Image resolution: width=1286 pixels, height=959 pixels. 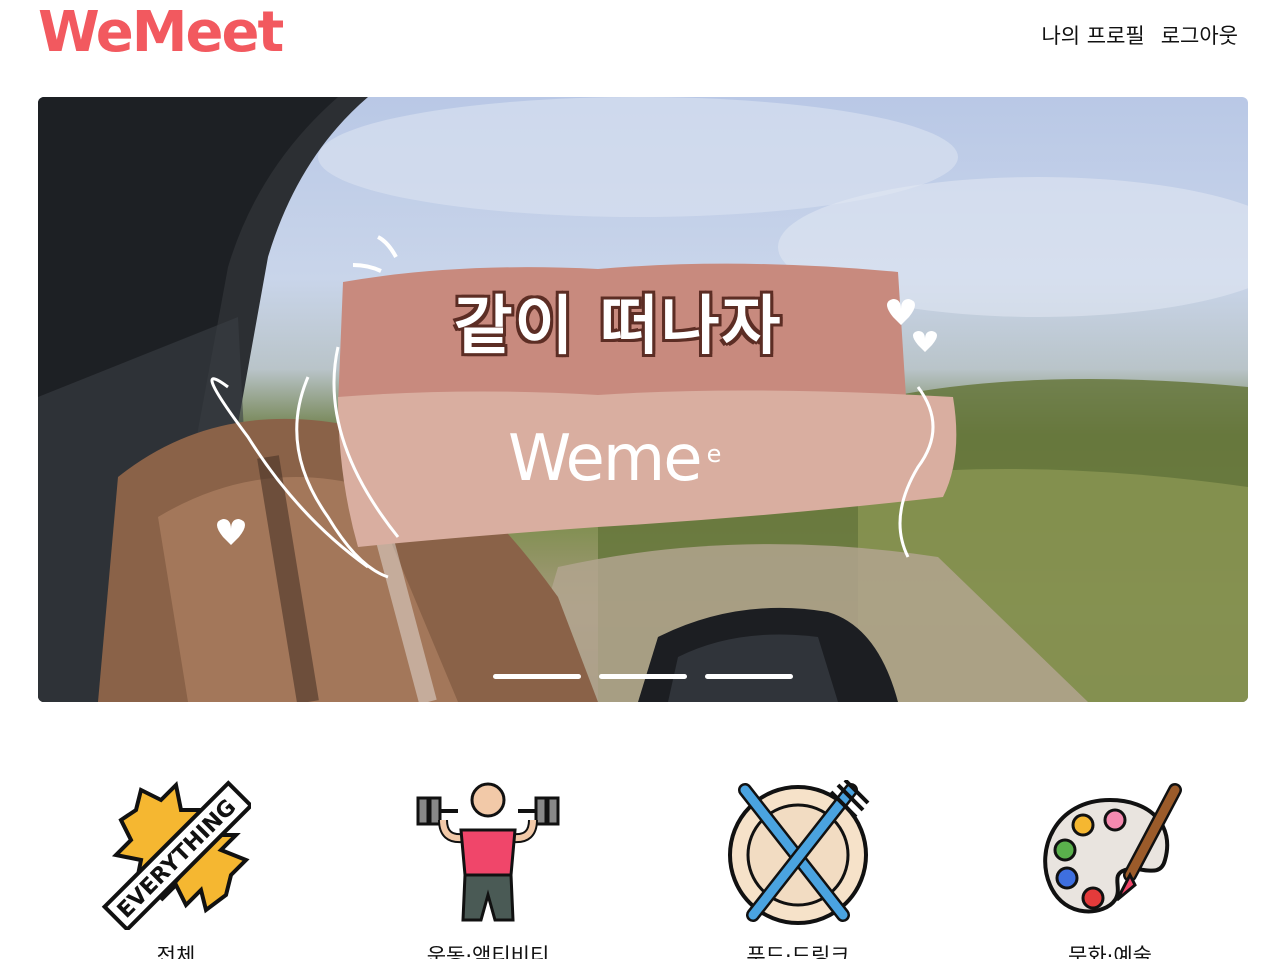 I want to click on carousel-indicators, so click(x=643, y=676).